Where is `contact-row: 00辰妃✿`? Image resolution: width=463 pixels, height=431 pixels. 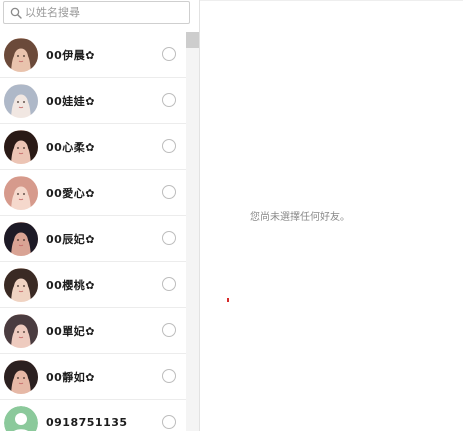 contact-row: 00辰妃✿ is located at coordinates (93, 239).